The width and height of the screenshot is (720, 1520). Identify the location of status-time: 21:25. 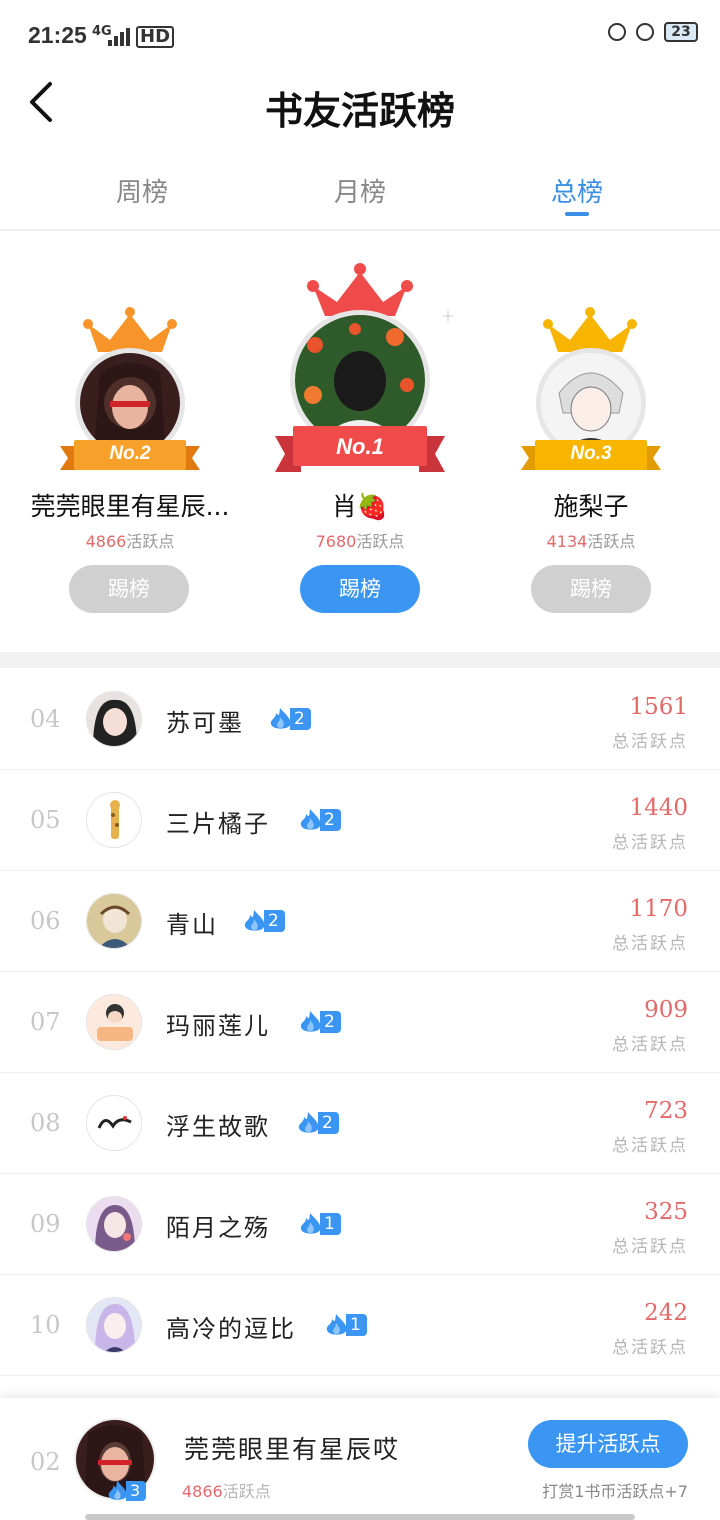
(57, 35).